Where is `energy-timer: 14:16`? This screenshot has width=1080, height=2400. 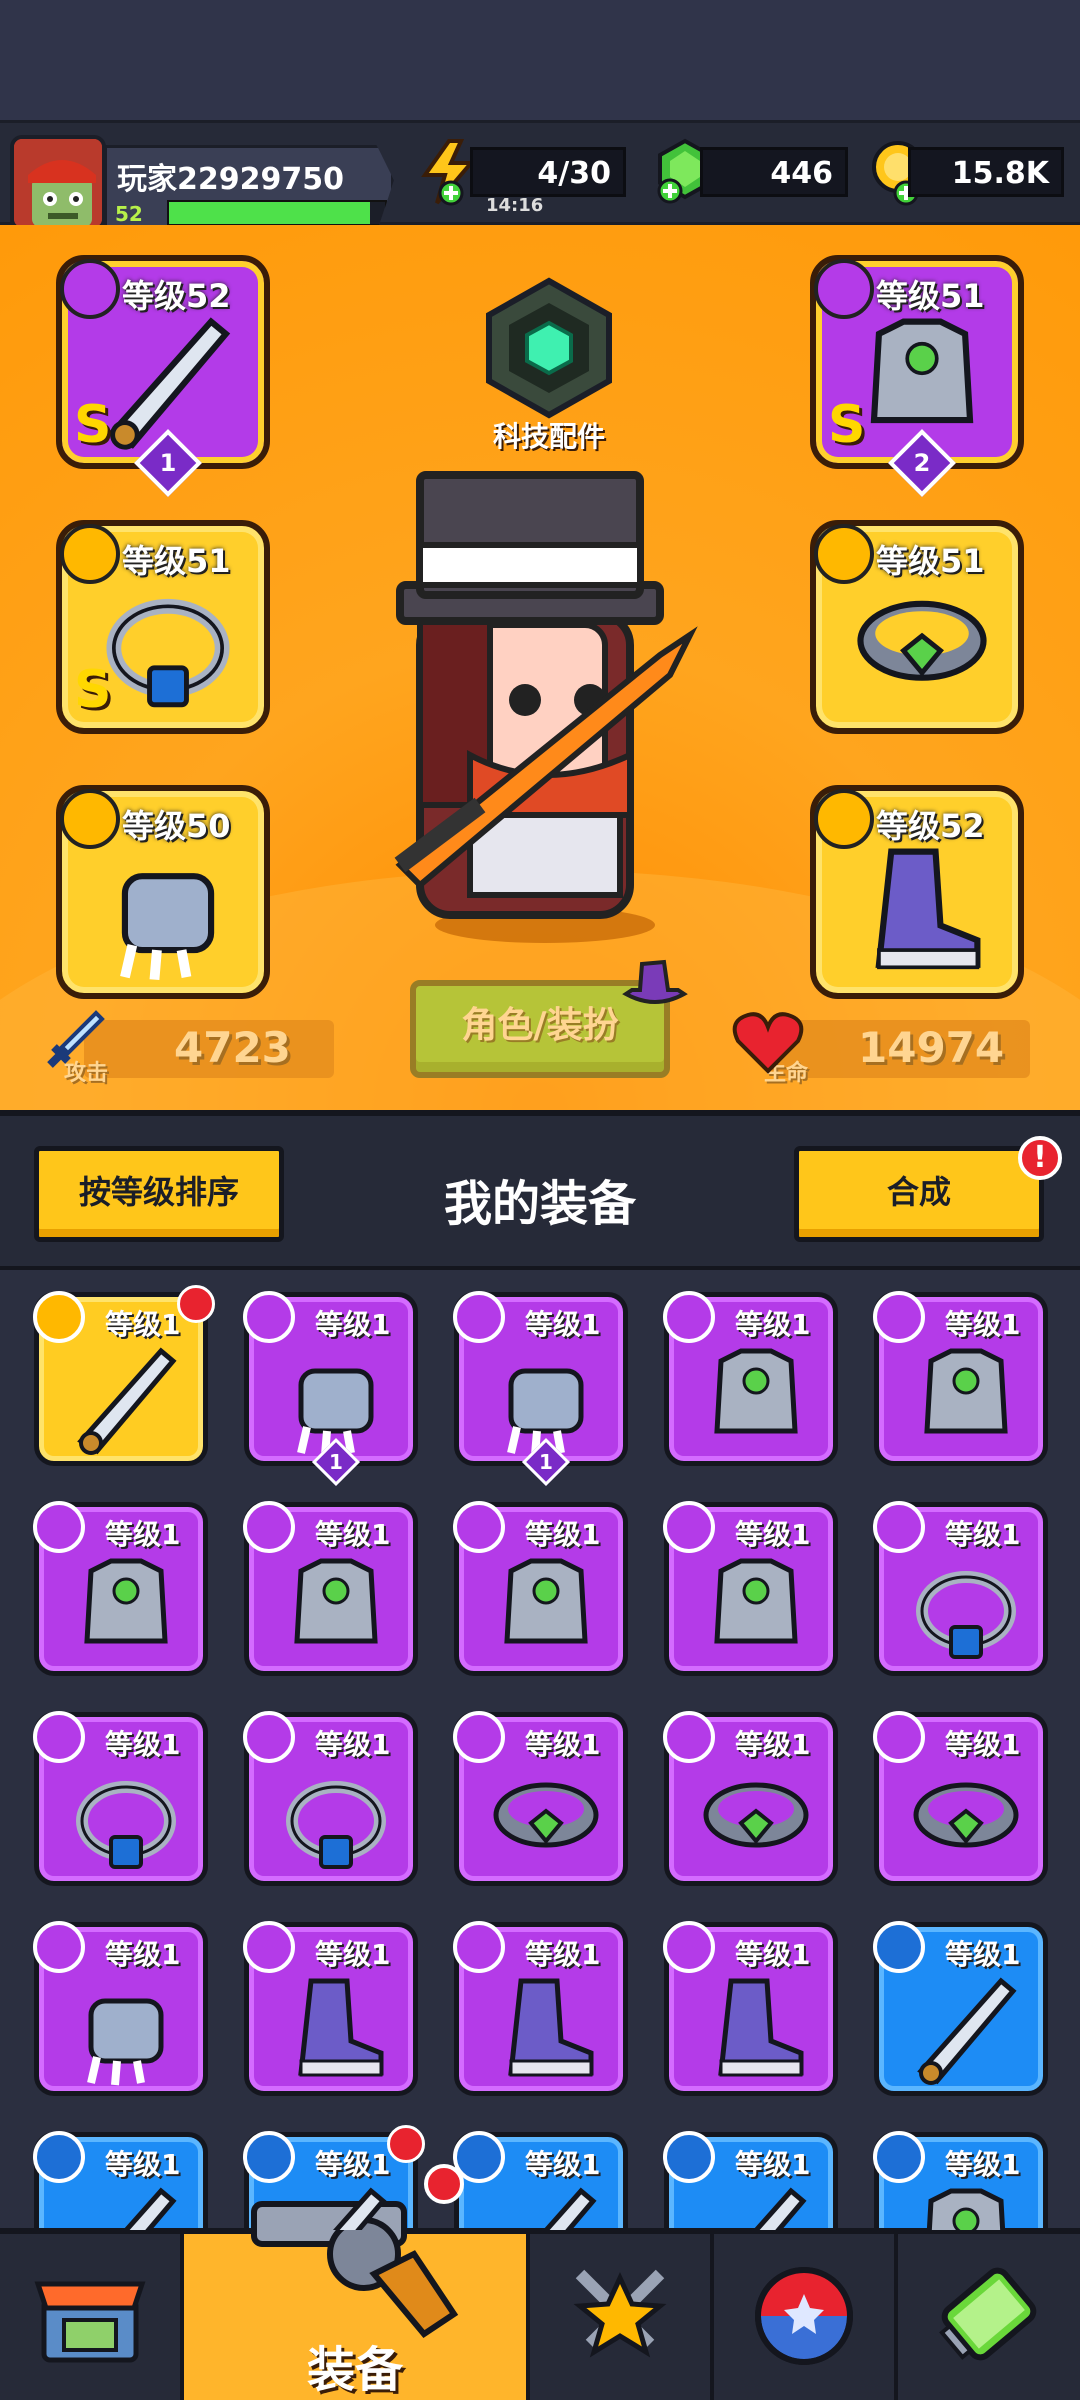 energy-timer: 14:16 is located at coordinates (515, 205).